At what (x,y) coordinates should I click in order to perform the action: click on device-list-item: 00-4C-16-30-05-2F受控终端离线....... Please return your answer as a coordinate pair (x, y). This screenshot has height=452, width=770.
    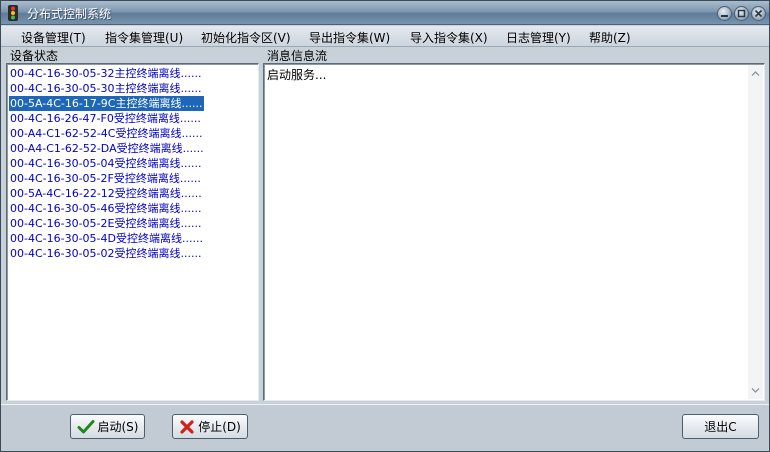
    Looking at the image, I should click on (106, 178).